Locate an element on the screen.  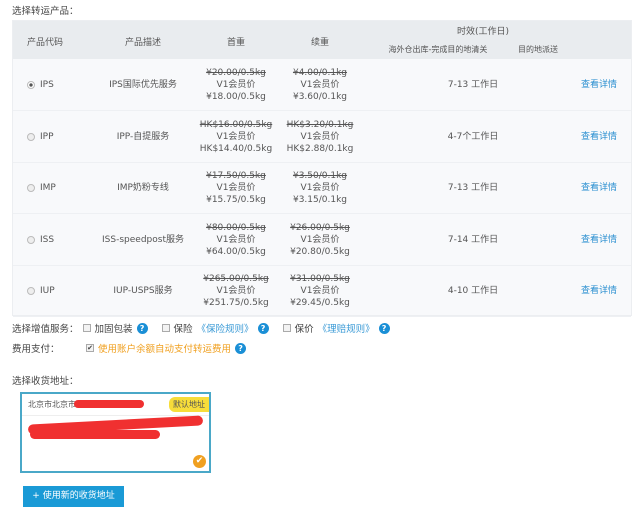
product-code: ISS is located at coordinates (40, 240).